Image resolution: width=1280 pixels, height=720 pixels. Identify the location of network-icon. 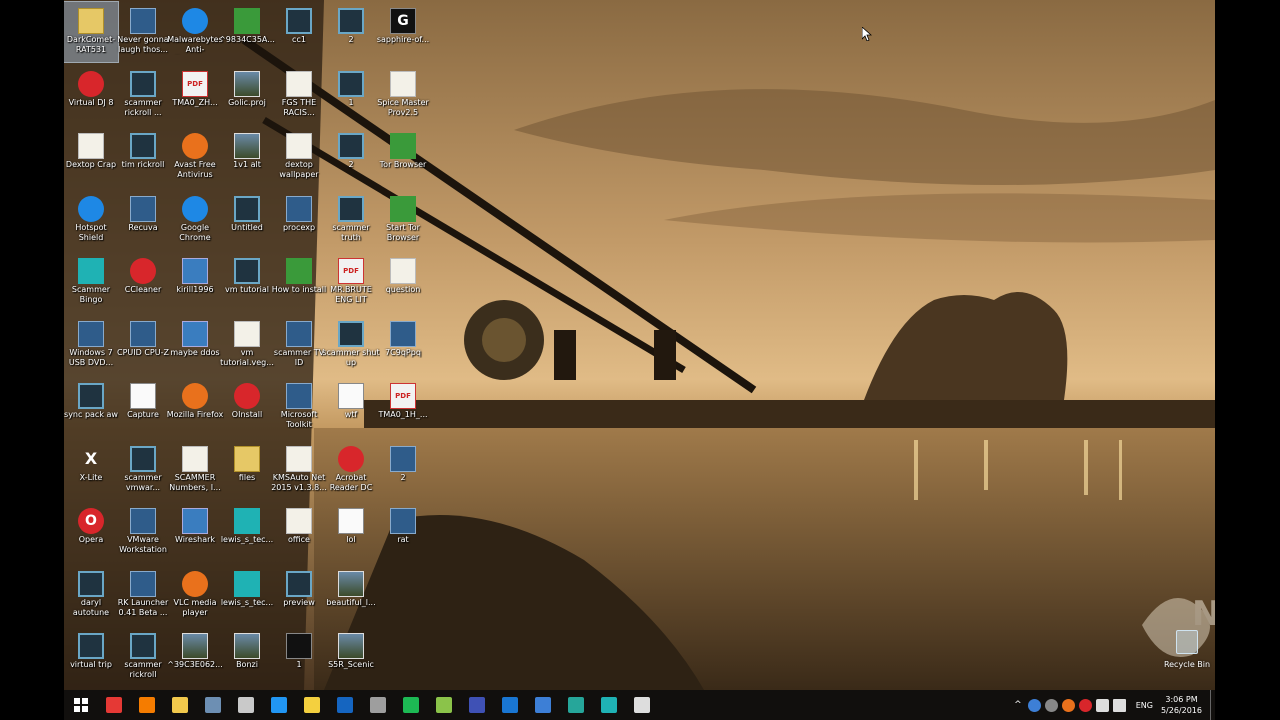
(1102, 705).